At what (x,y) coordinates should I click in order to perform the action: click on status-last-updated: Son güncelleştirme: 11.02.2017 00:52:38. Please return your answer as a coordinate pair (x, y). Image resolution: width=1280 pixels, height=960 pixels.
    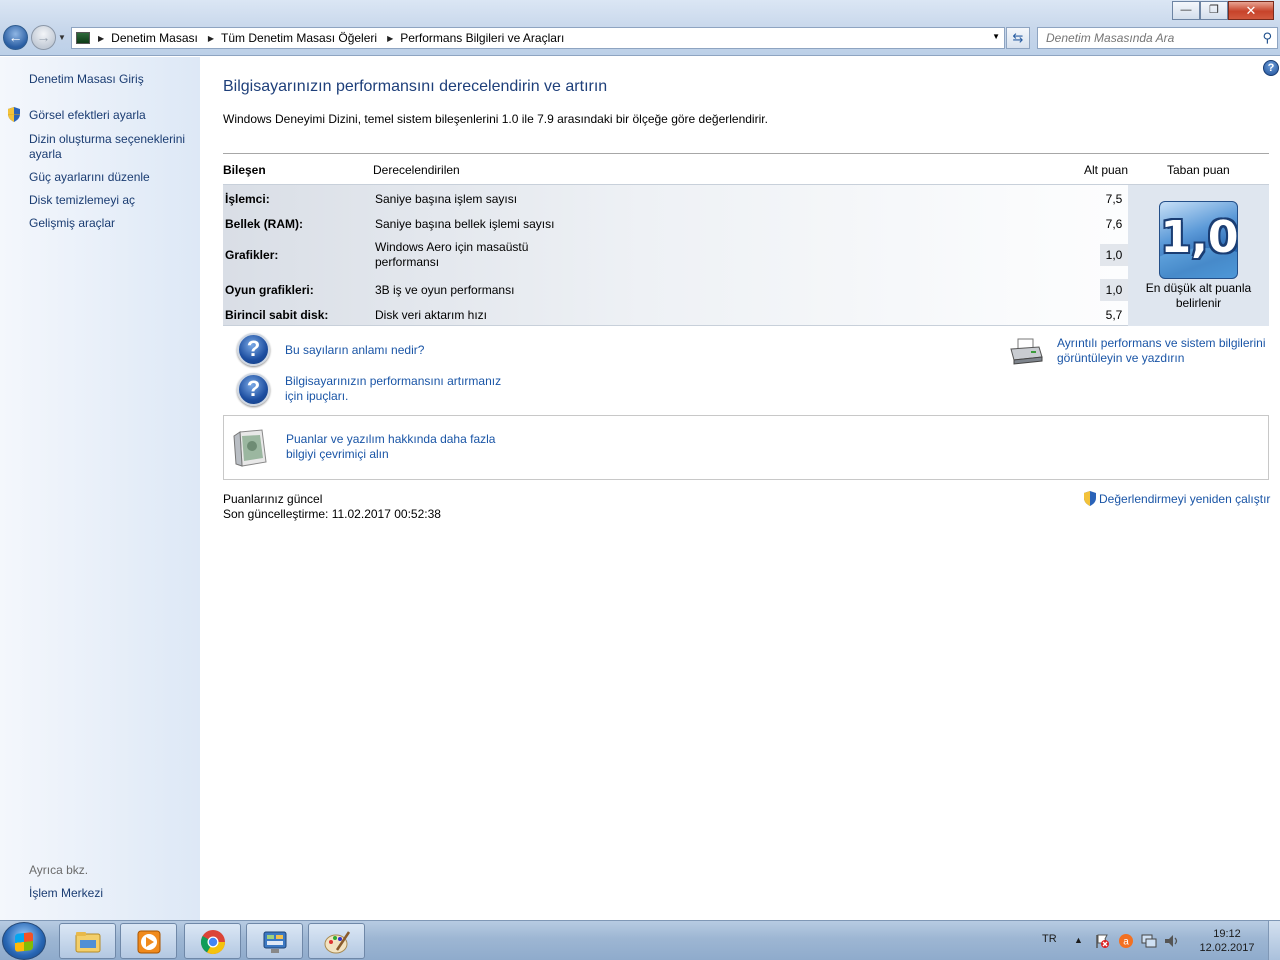
    Looking at the image, I should click on (332, 514).